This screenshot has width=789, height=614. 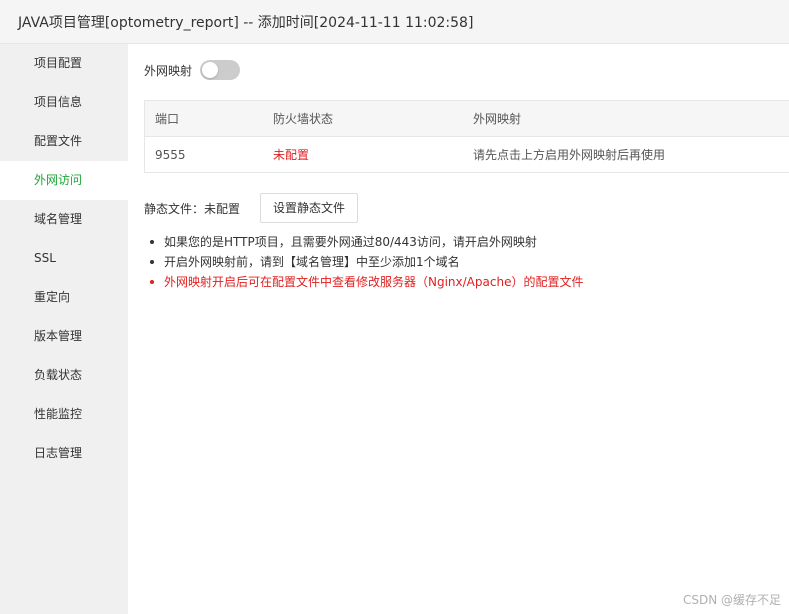 I want to click on sidebar-item-version-management: 版本管理, so click(x=64, y=336).